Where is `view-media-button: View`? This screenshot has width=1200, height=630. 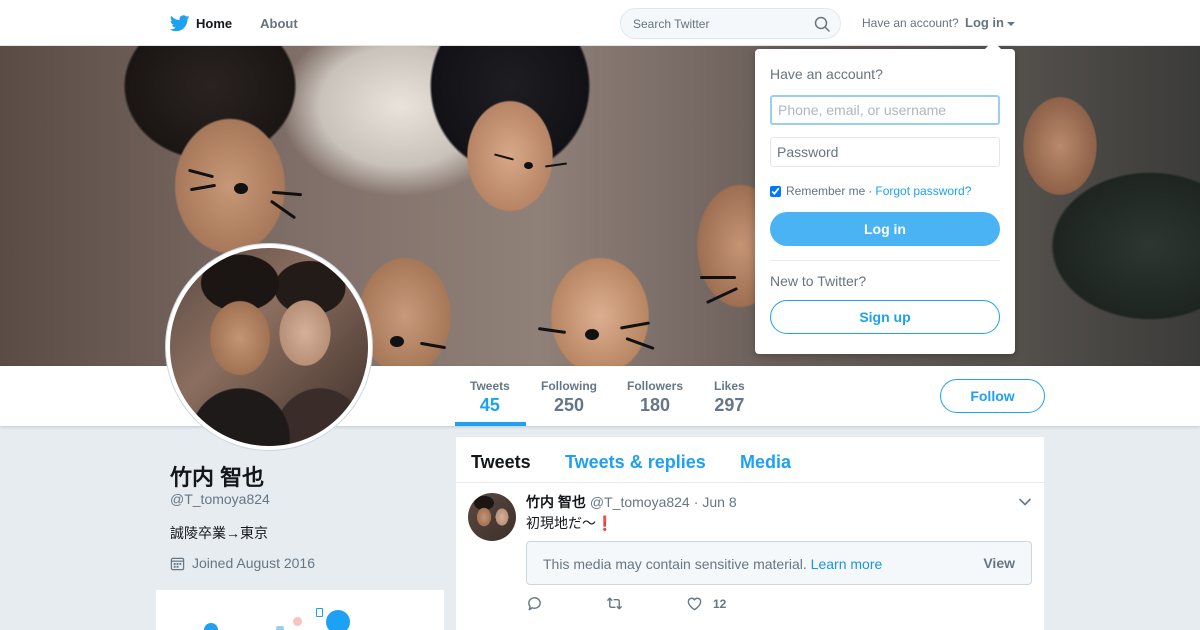 view-media-button: View is located at coordinates (999, 563).